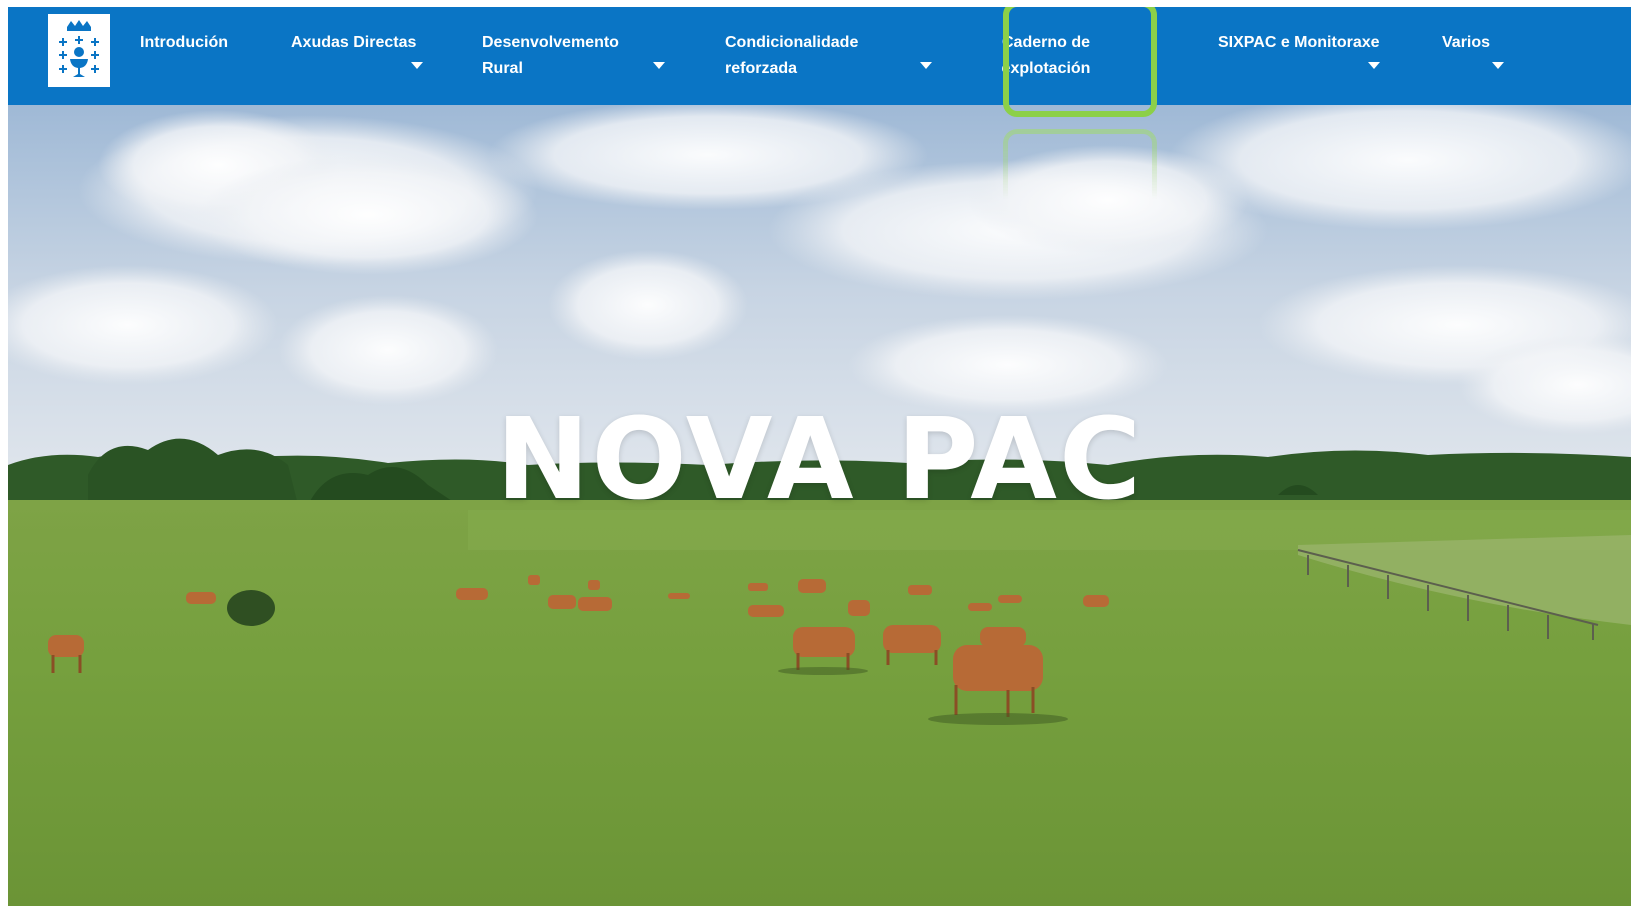 This screenshot has height=906, width=1631. I want to click on nav-varios-label: Varios, so click(1466, 42).